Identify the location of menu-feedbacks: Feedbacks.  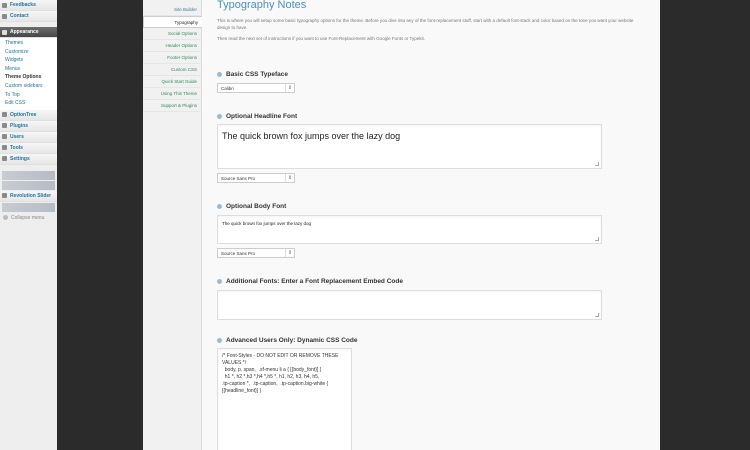
(28, 5).